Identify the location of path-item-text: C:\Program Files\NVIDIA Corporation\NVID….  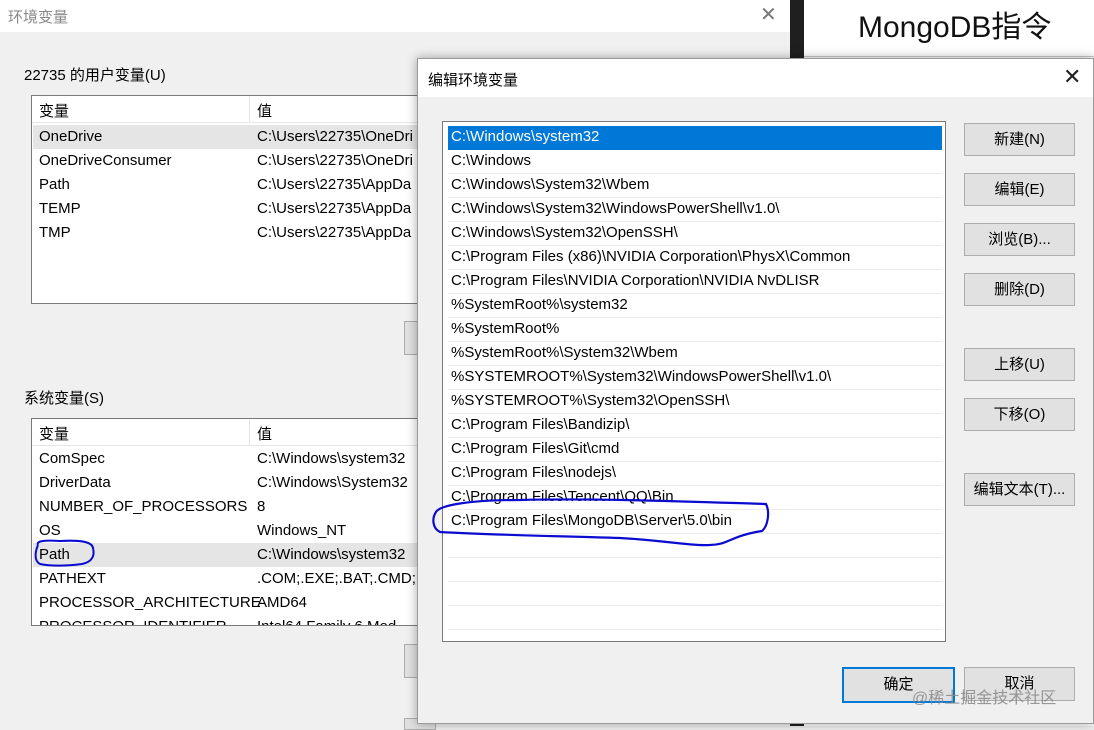
(635, 280).